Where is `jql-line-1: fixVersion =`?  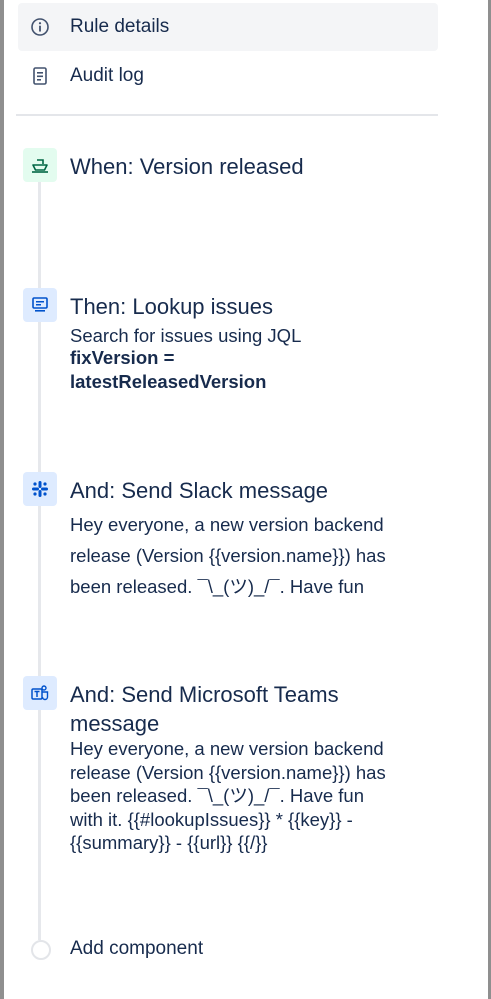
jql-line-1: fixVersion = is located at coordinates (122, 357).